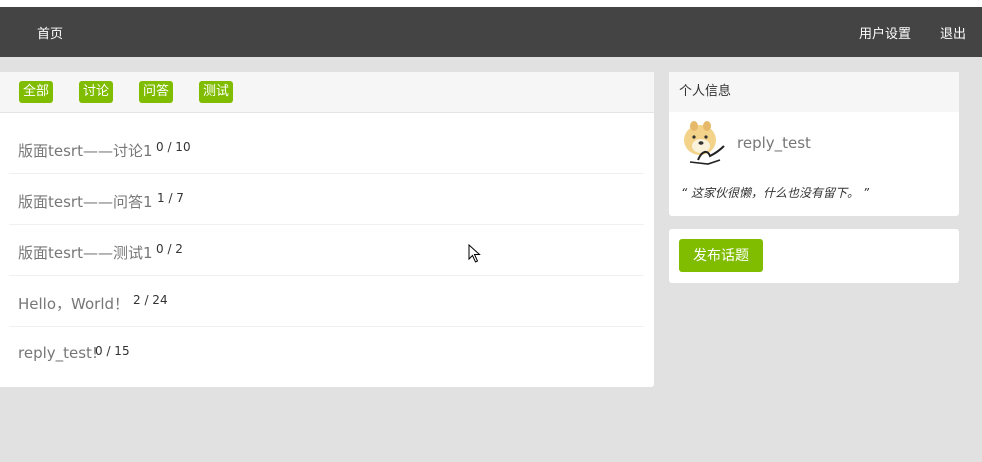  Describe the element at coordinates (885, 32) in the screenshot. I see `nav-settings-link: 用户设置` at that location.